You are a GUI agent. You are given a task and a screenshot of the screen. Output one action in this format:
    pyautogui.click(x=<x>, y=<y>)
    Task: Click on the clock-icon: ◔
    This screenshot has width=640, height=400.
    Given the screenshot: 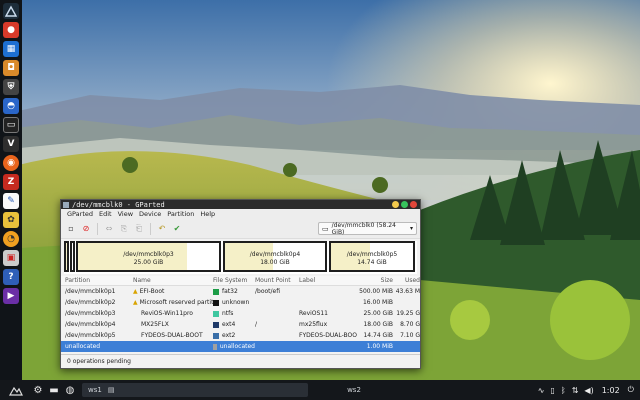 What is the action you would take?
    pyautogui.click(x=11, y=239)
    